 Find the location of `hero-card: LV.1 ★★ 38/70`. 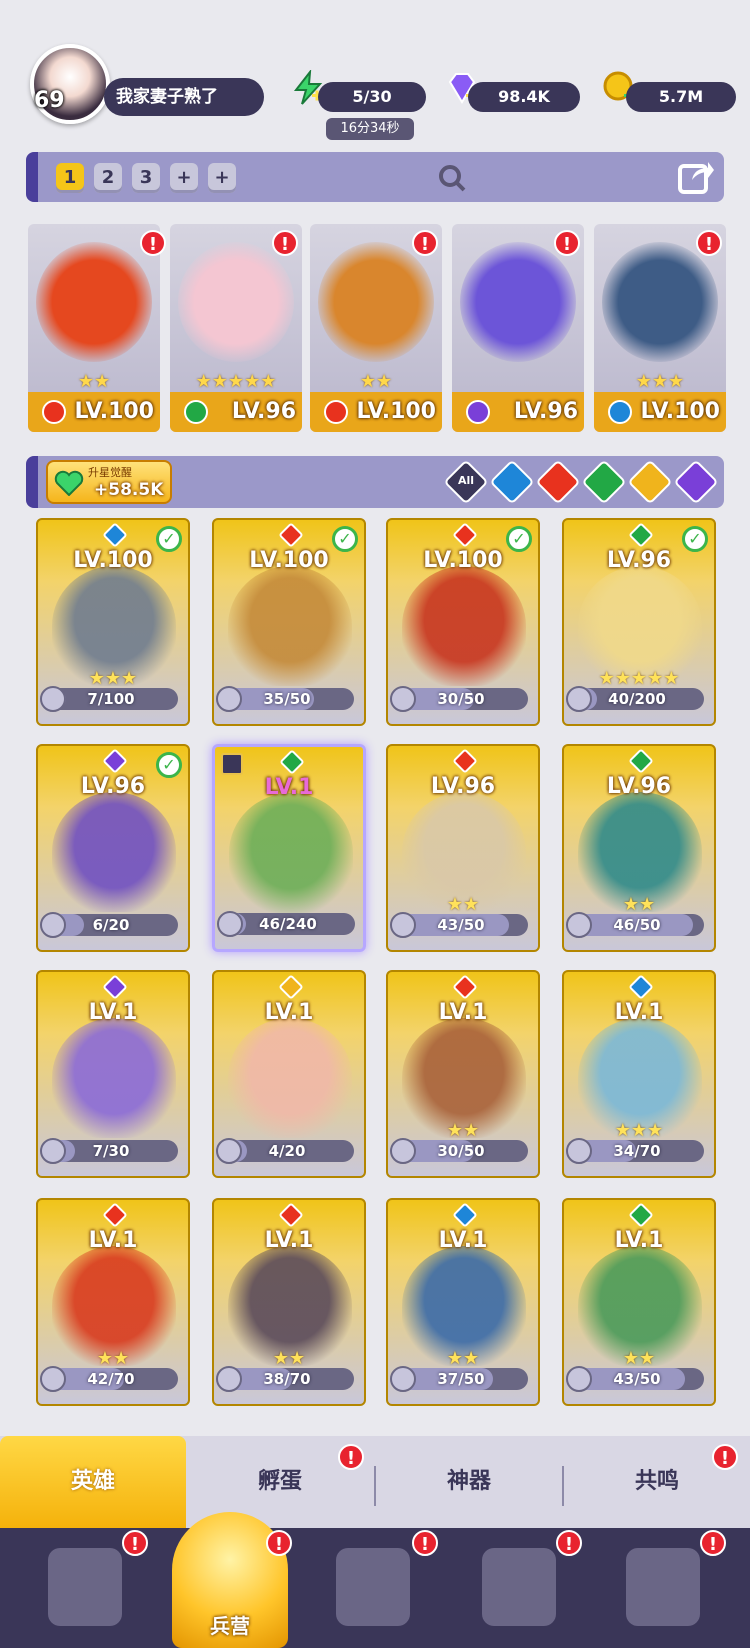

hero-card: LV.1 ★★ 38/70 is located at coordinates (289, 1302).